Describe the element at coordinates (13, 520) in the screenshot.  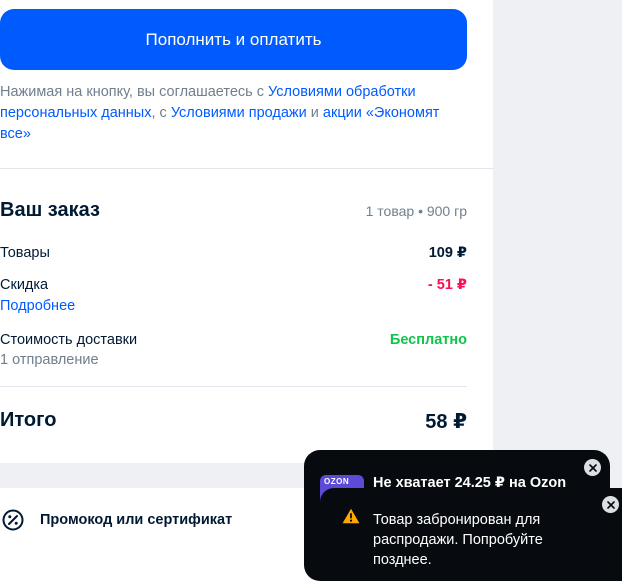
I see `discount-percent-icon` at that location.